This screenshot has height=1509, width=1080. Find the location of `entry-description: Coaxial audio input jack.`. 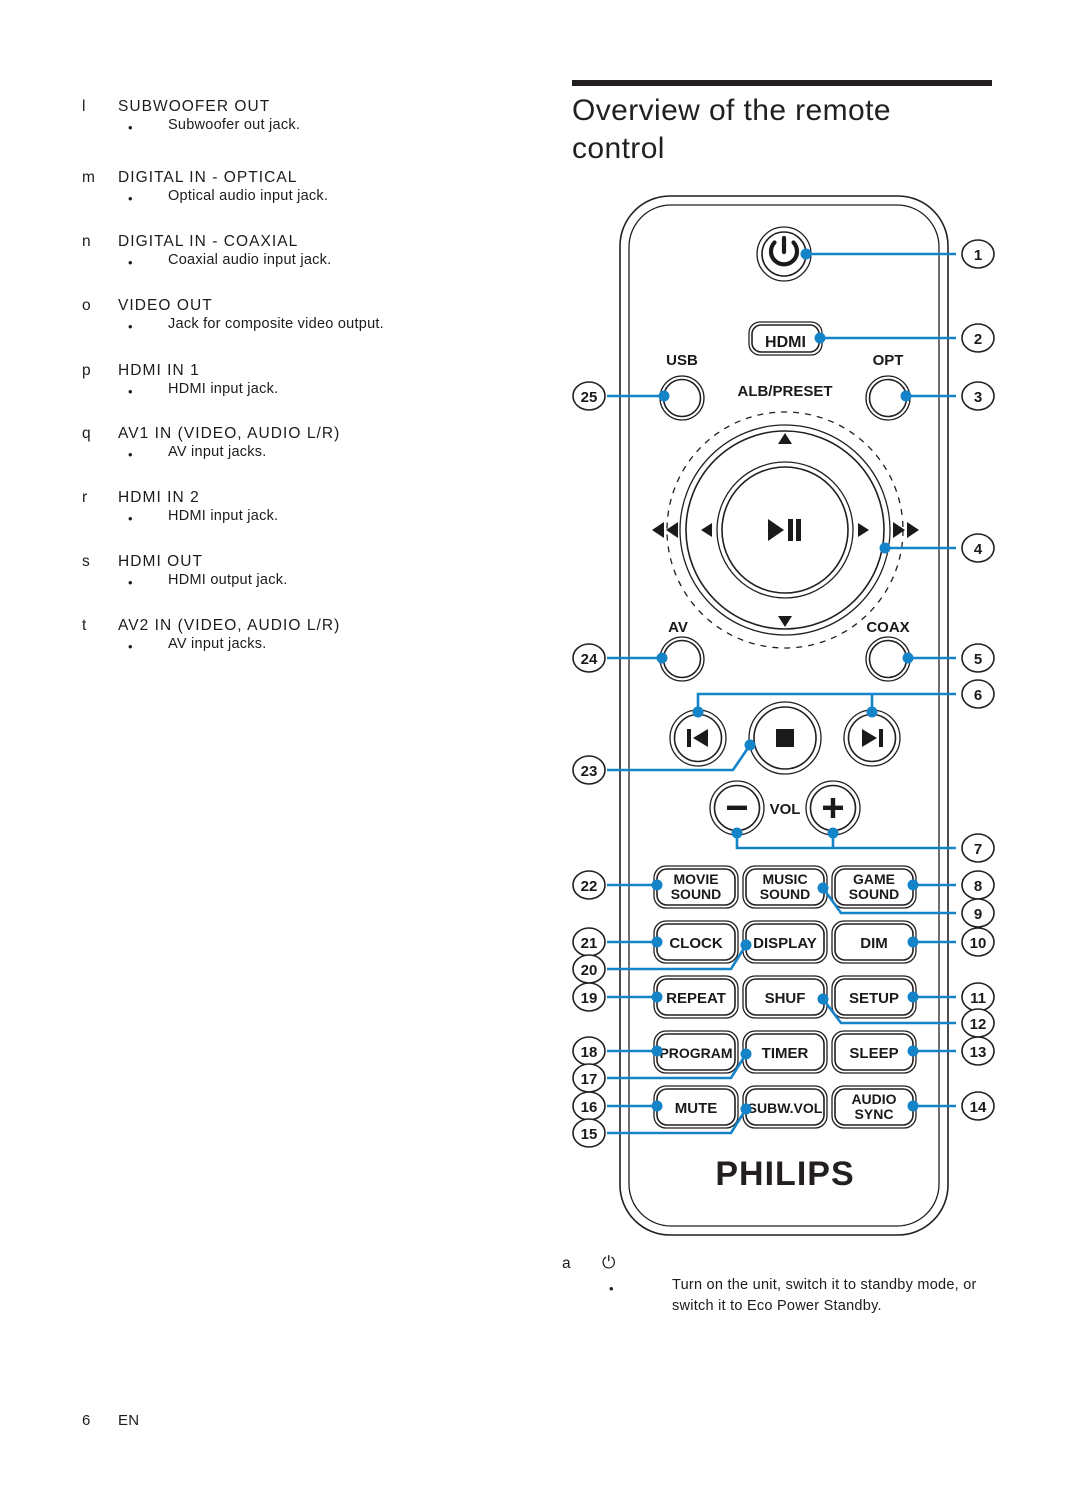

entry-description: Coaxial audio input jack. is located at coordinates (250, 260).